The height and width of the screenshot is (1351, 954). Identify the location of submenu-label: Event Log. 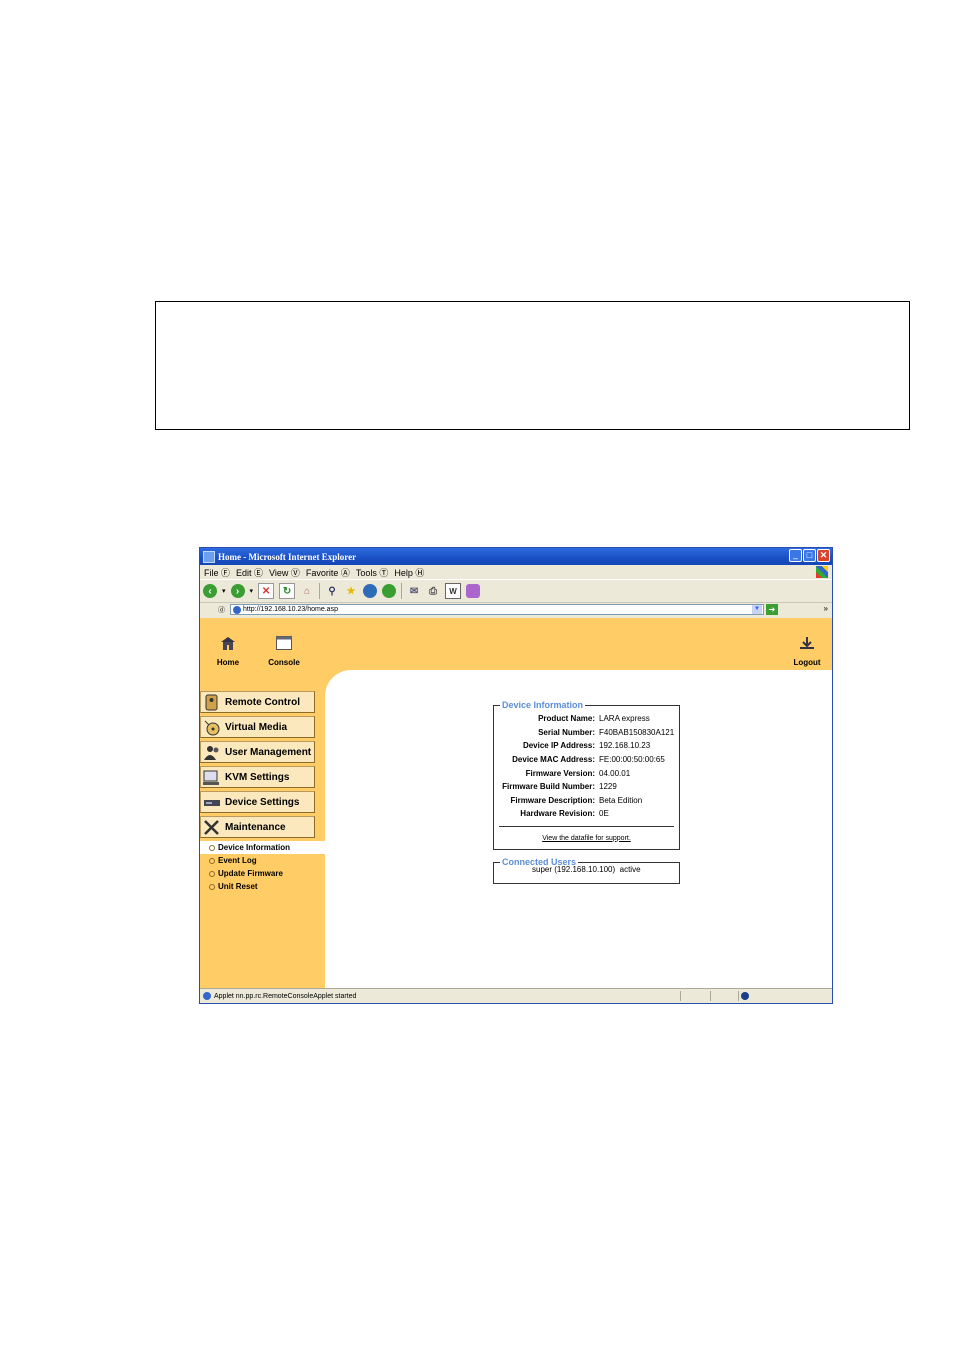
(237, 860).